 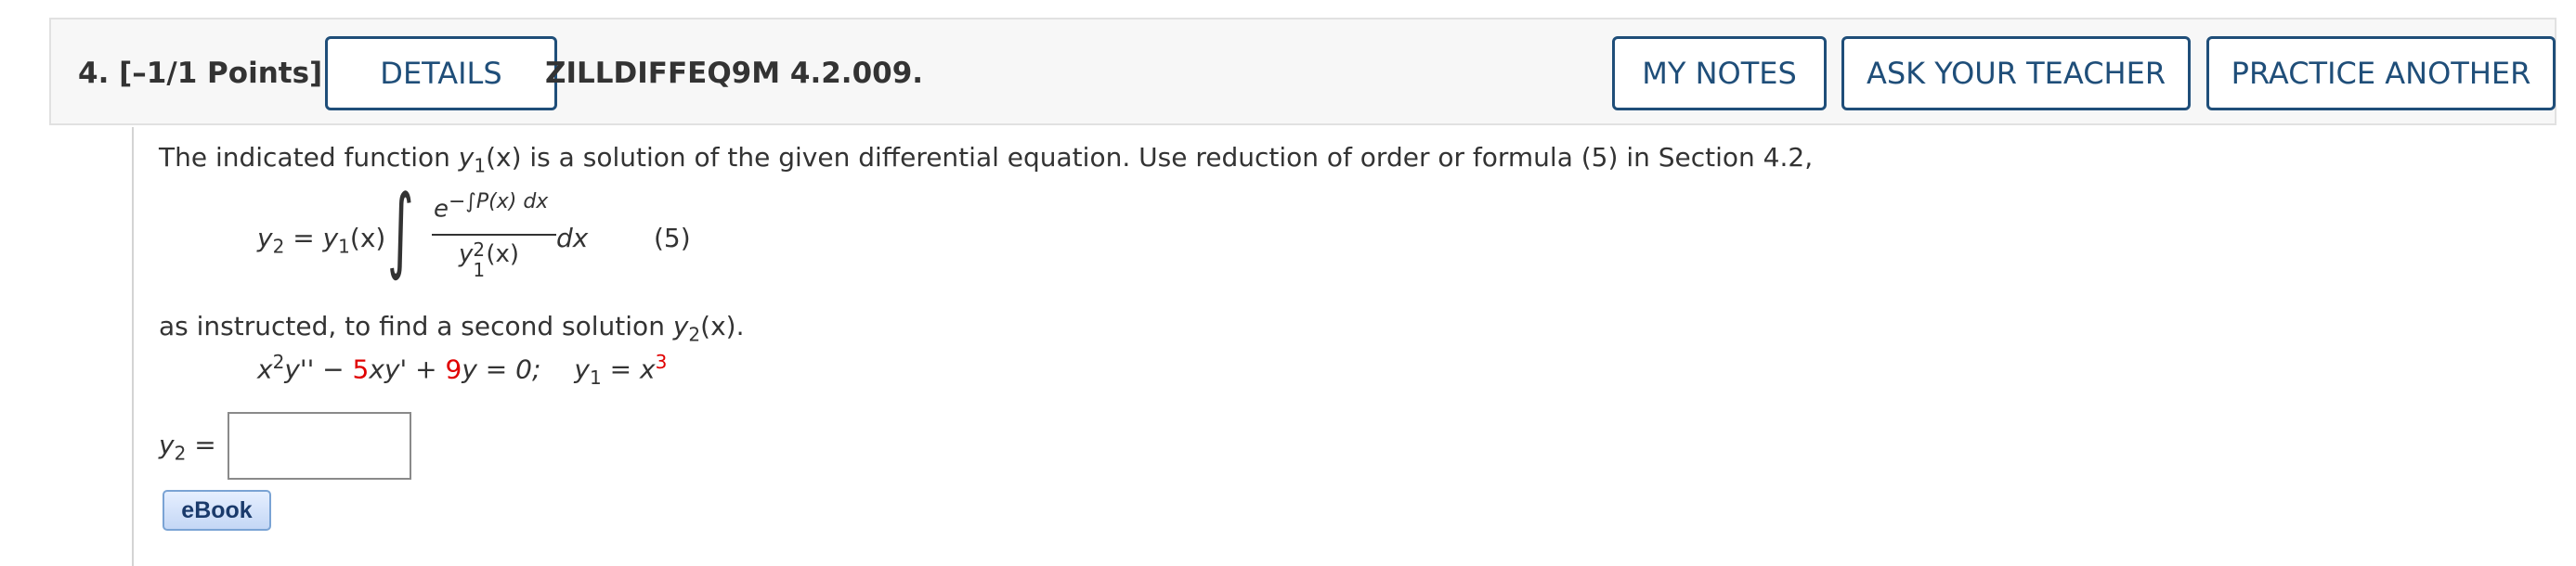 What do you see at coordinates (694, 335) in the screenshot?
I see `instruction-sub: 2` at bounding box center [694, 335].